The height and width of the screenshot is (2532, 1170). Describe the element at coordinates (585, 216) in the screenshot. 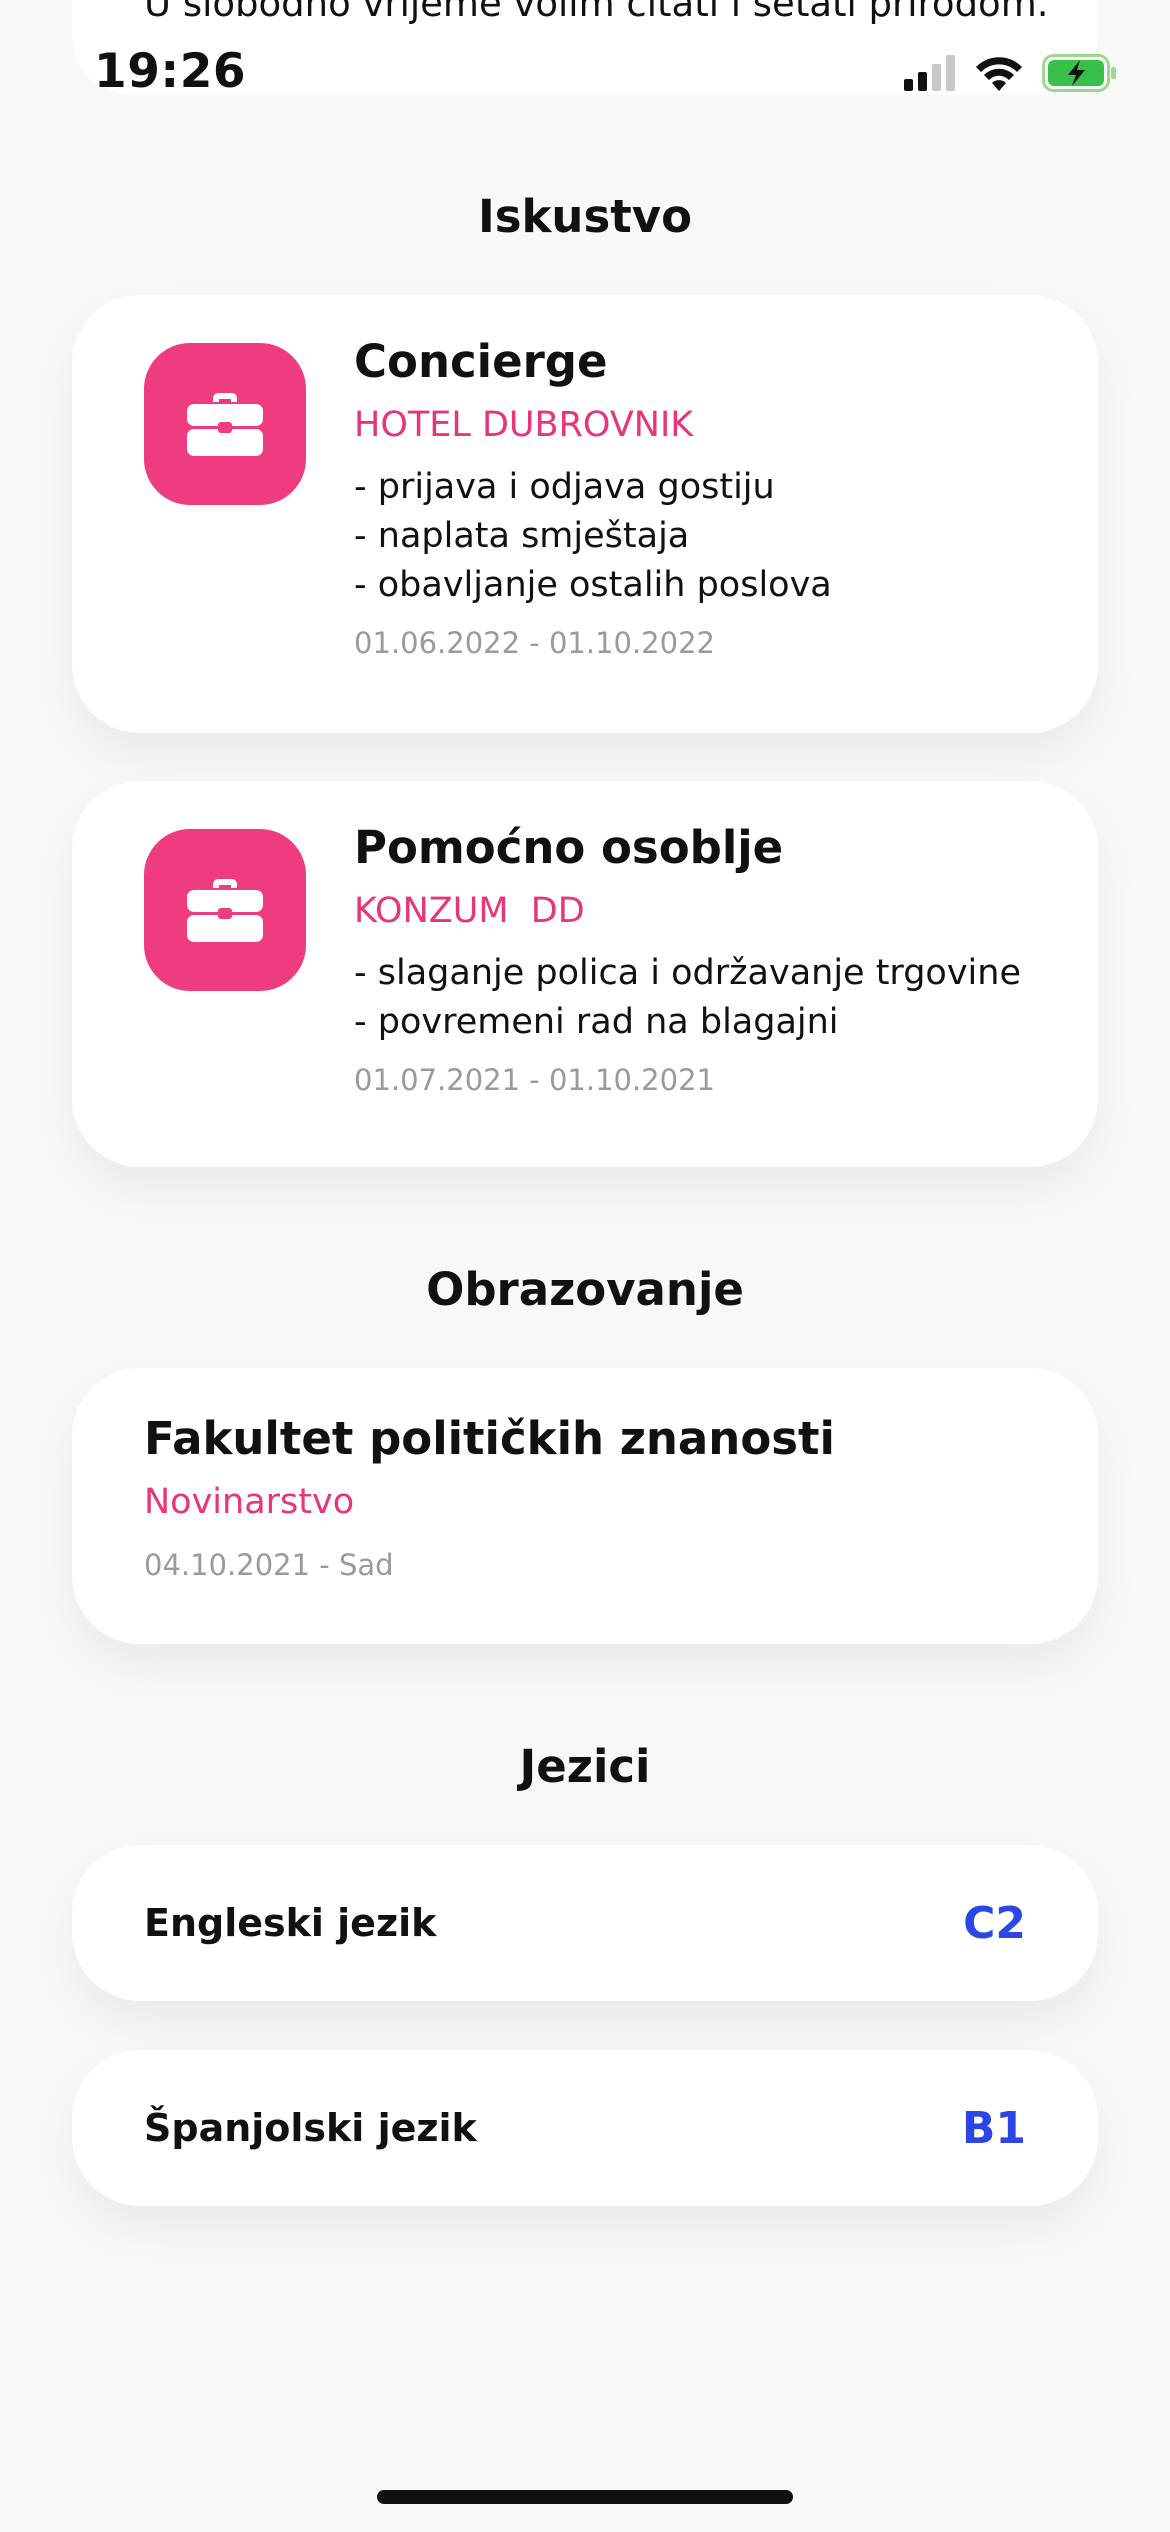

I see `experience-section-title: Iskustvo` at that location.